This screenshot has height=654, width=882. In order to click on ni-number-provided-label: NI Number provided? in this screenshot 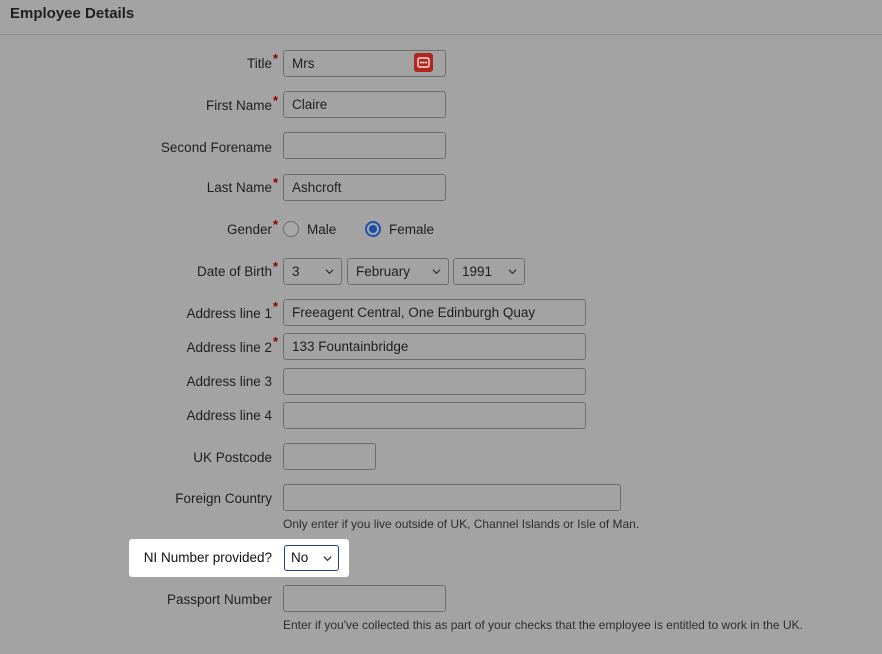, I will do `click(207, 557)`.